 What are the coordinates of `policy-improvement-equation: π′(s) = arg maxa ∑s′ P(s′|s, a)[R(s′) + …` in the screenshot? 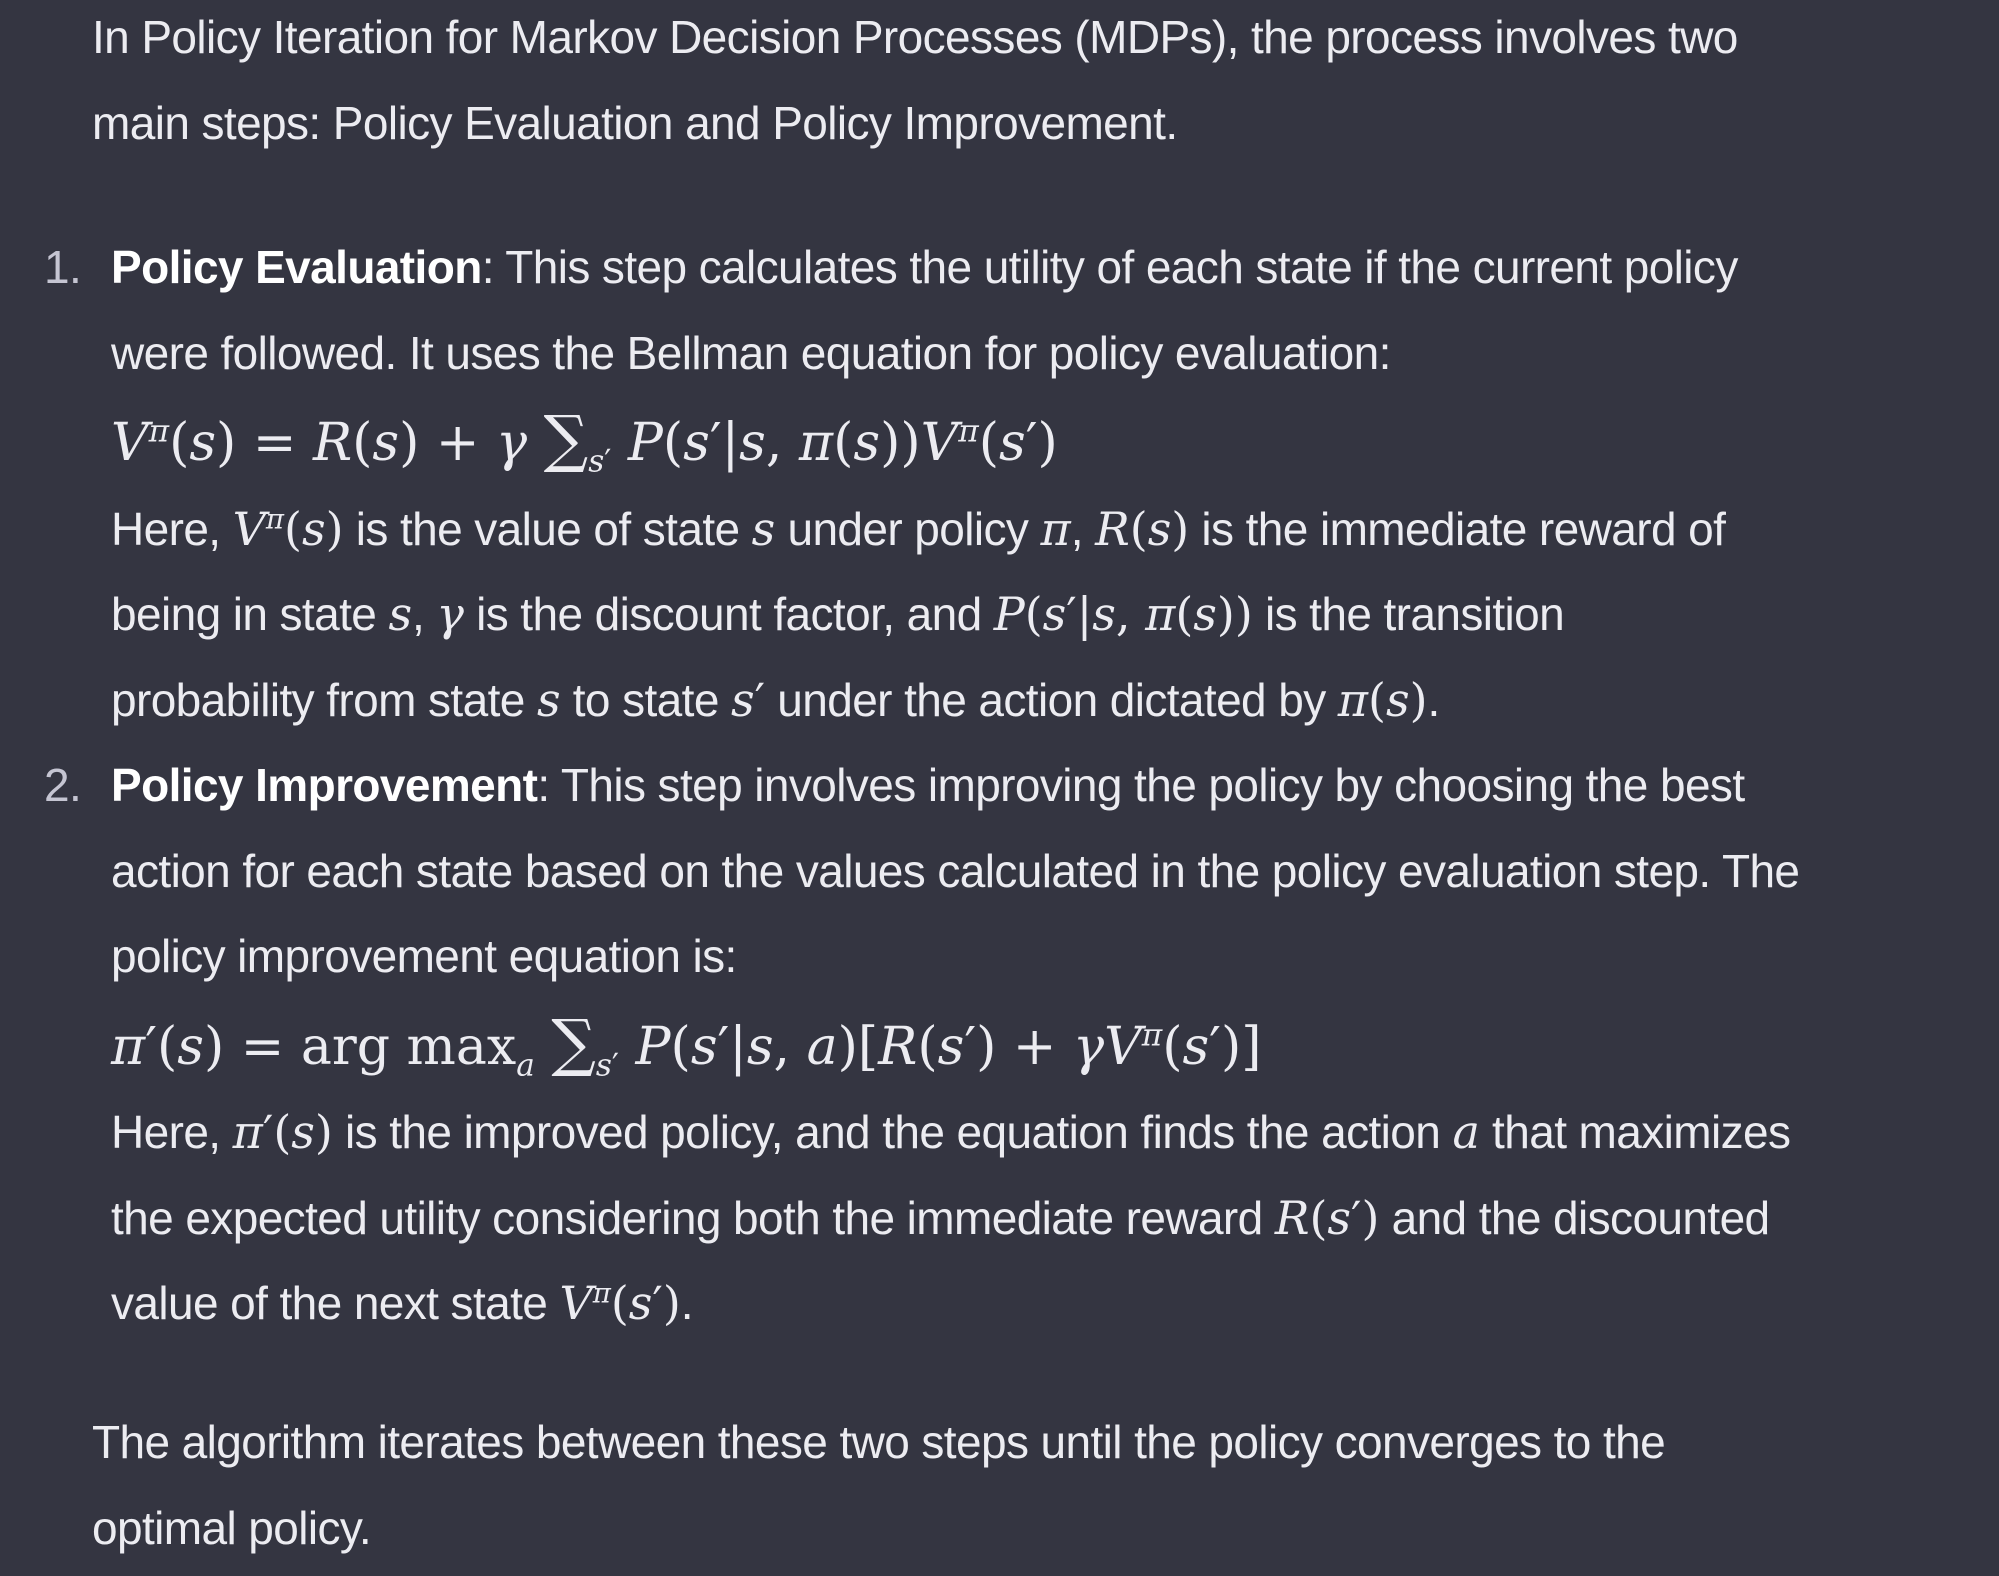 It's located at (686, 1044).